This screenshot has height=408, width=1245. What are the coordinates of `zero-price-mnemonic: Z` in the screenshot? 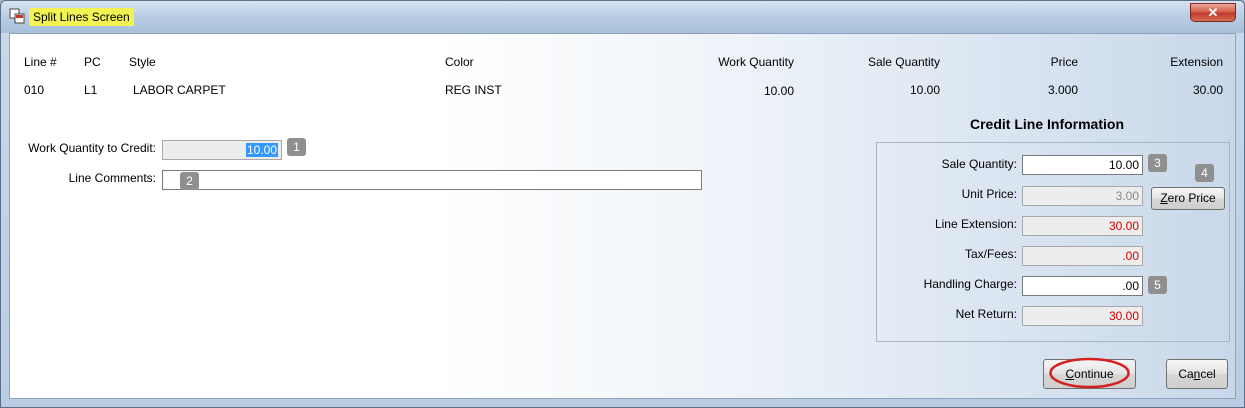 It's located at (1164, 198).